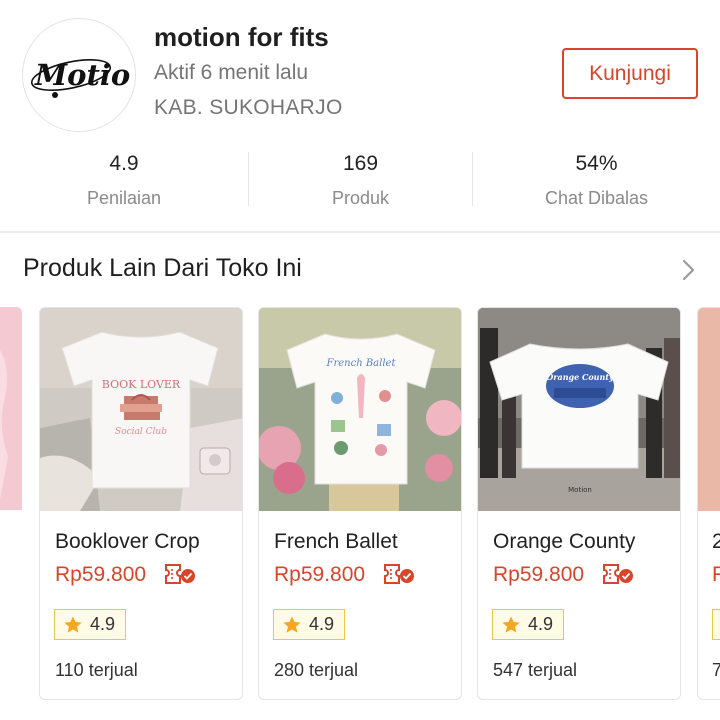 The image size is (720, 720). Describe the element at coordinates (579, 409) in the screenshot. I see `product-image: Orange County Motion` at that location.